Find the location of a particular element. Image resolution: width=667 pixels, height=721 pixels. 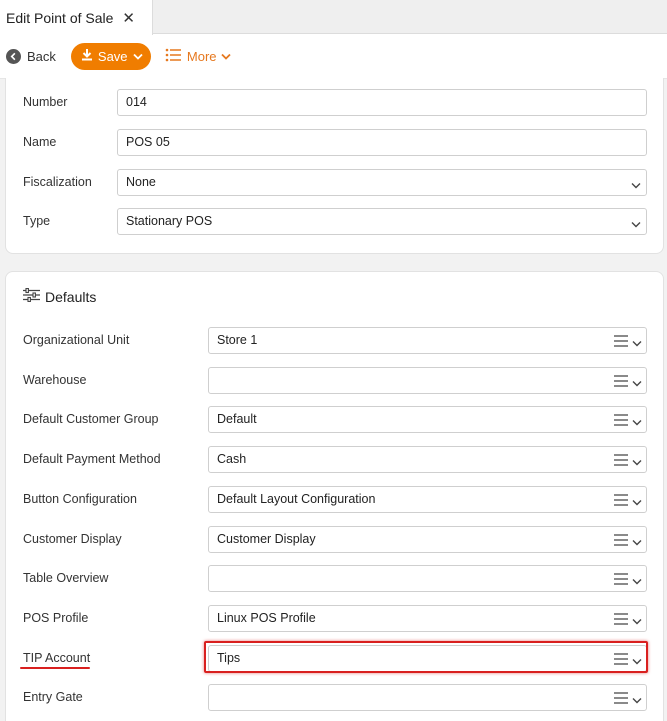

name-row: Name POS 05 is located at coordinates (334, 142).